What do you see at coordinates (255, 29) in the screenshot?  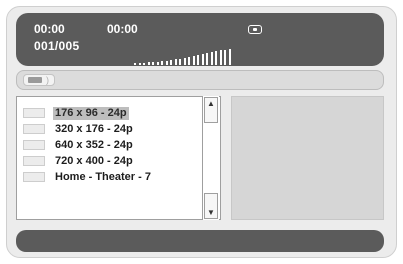 I see `record-indicator-icon` at bounding box center [255, 29].